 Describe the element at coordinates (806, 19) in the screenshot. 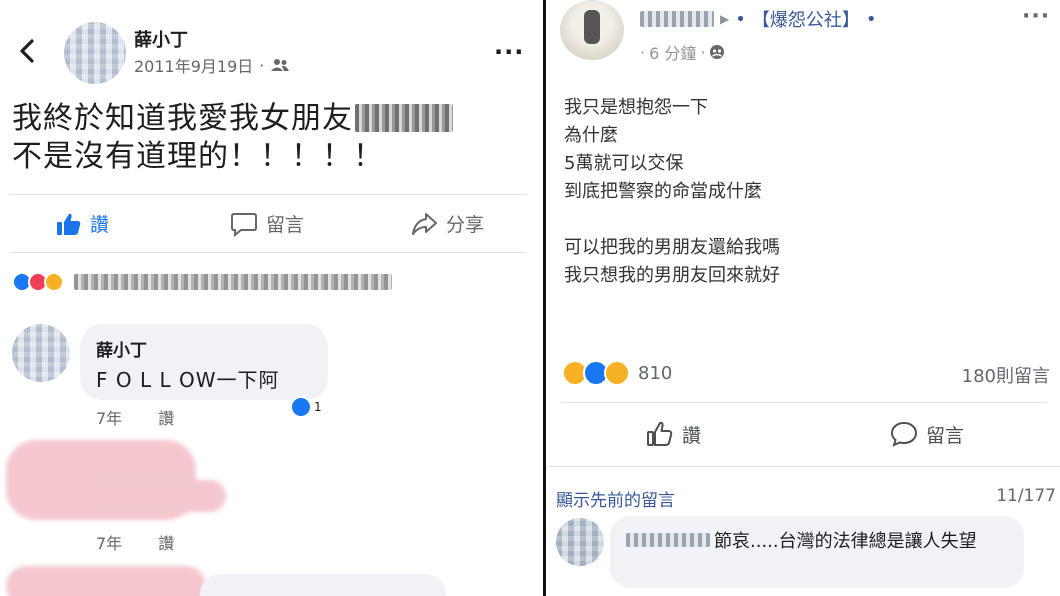

I see `group-name: 【爆怨公社】` at that location.